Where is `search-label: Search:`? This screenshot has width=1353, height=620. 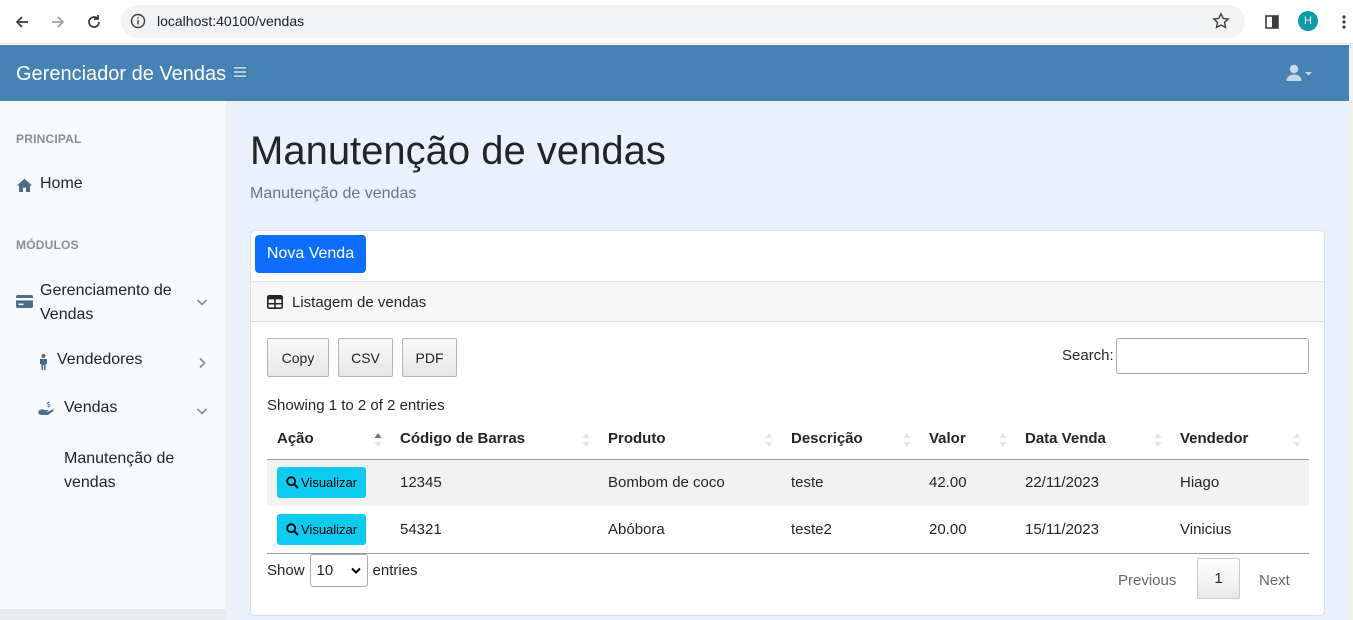 search-label: Search: is located at coordinates (1088, 355).